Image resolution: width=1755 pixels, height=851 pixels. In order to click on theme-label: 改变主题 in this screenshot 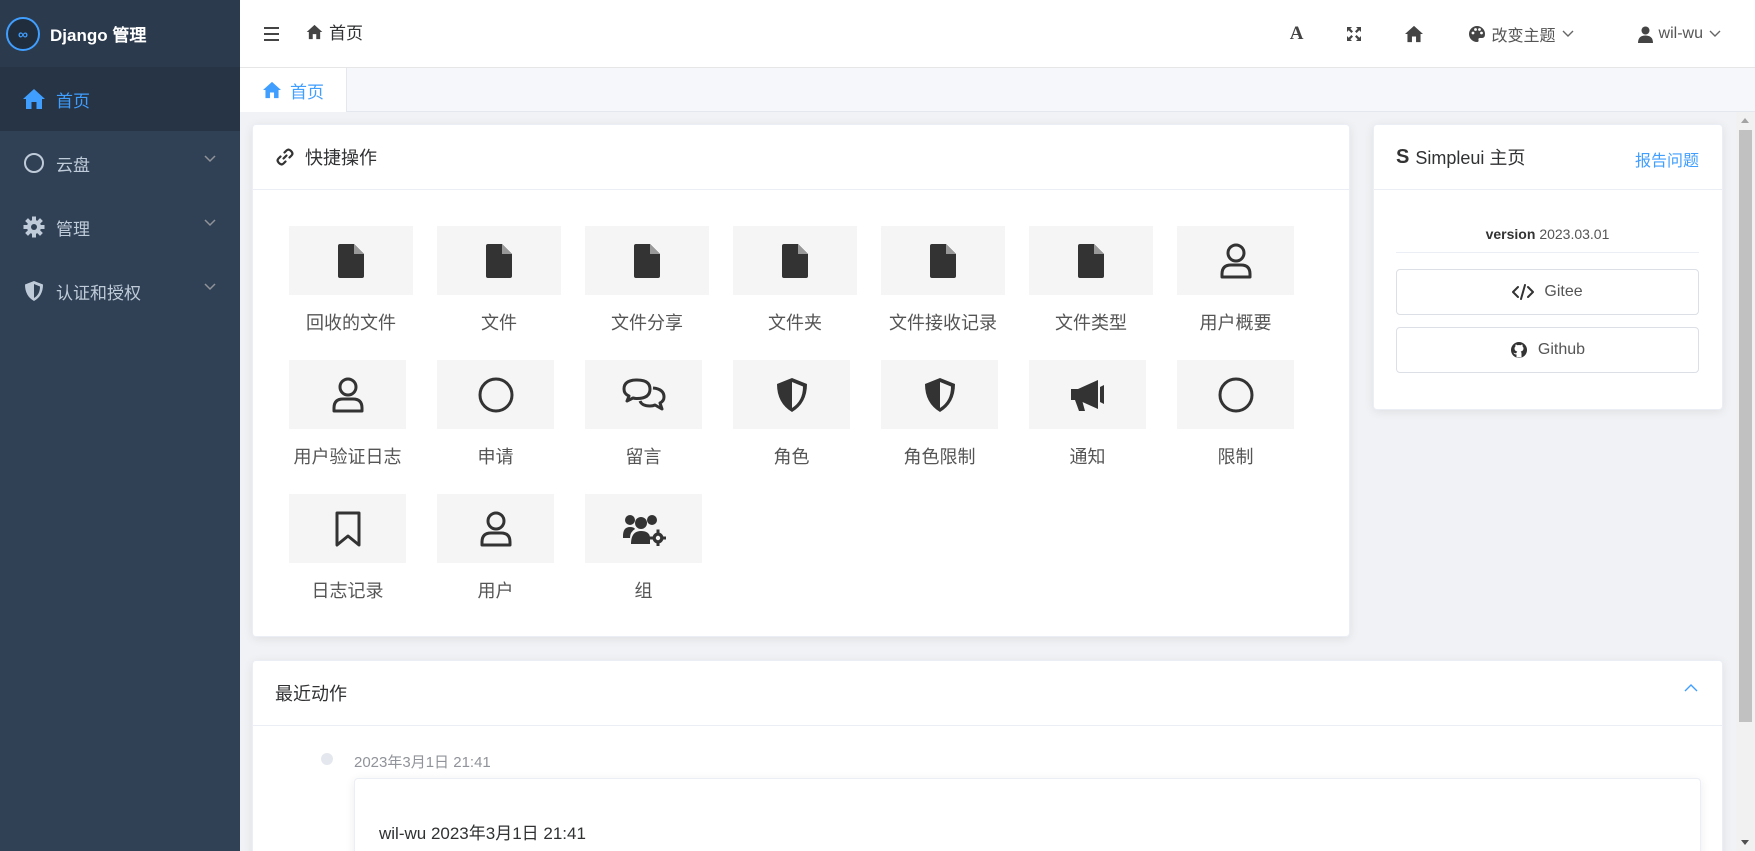, I will do `click(1523, 36)`.